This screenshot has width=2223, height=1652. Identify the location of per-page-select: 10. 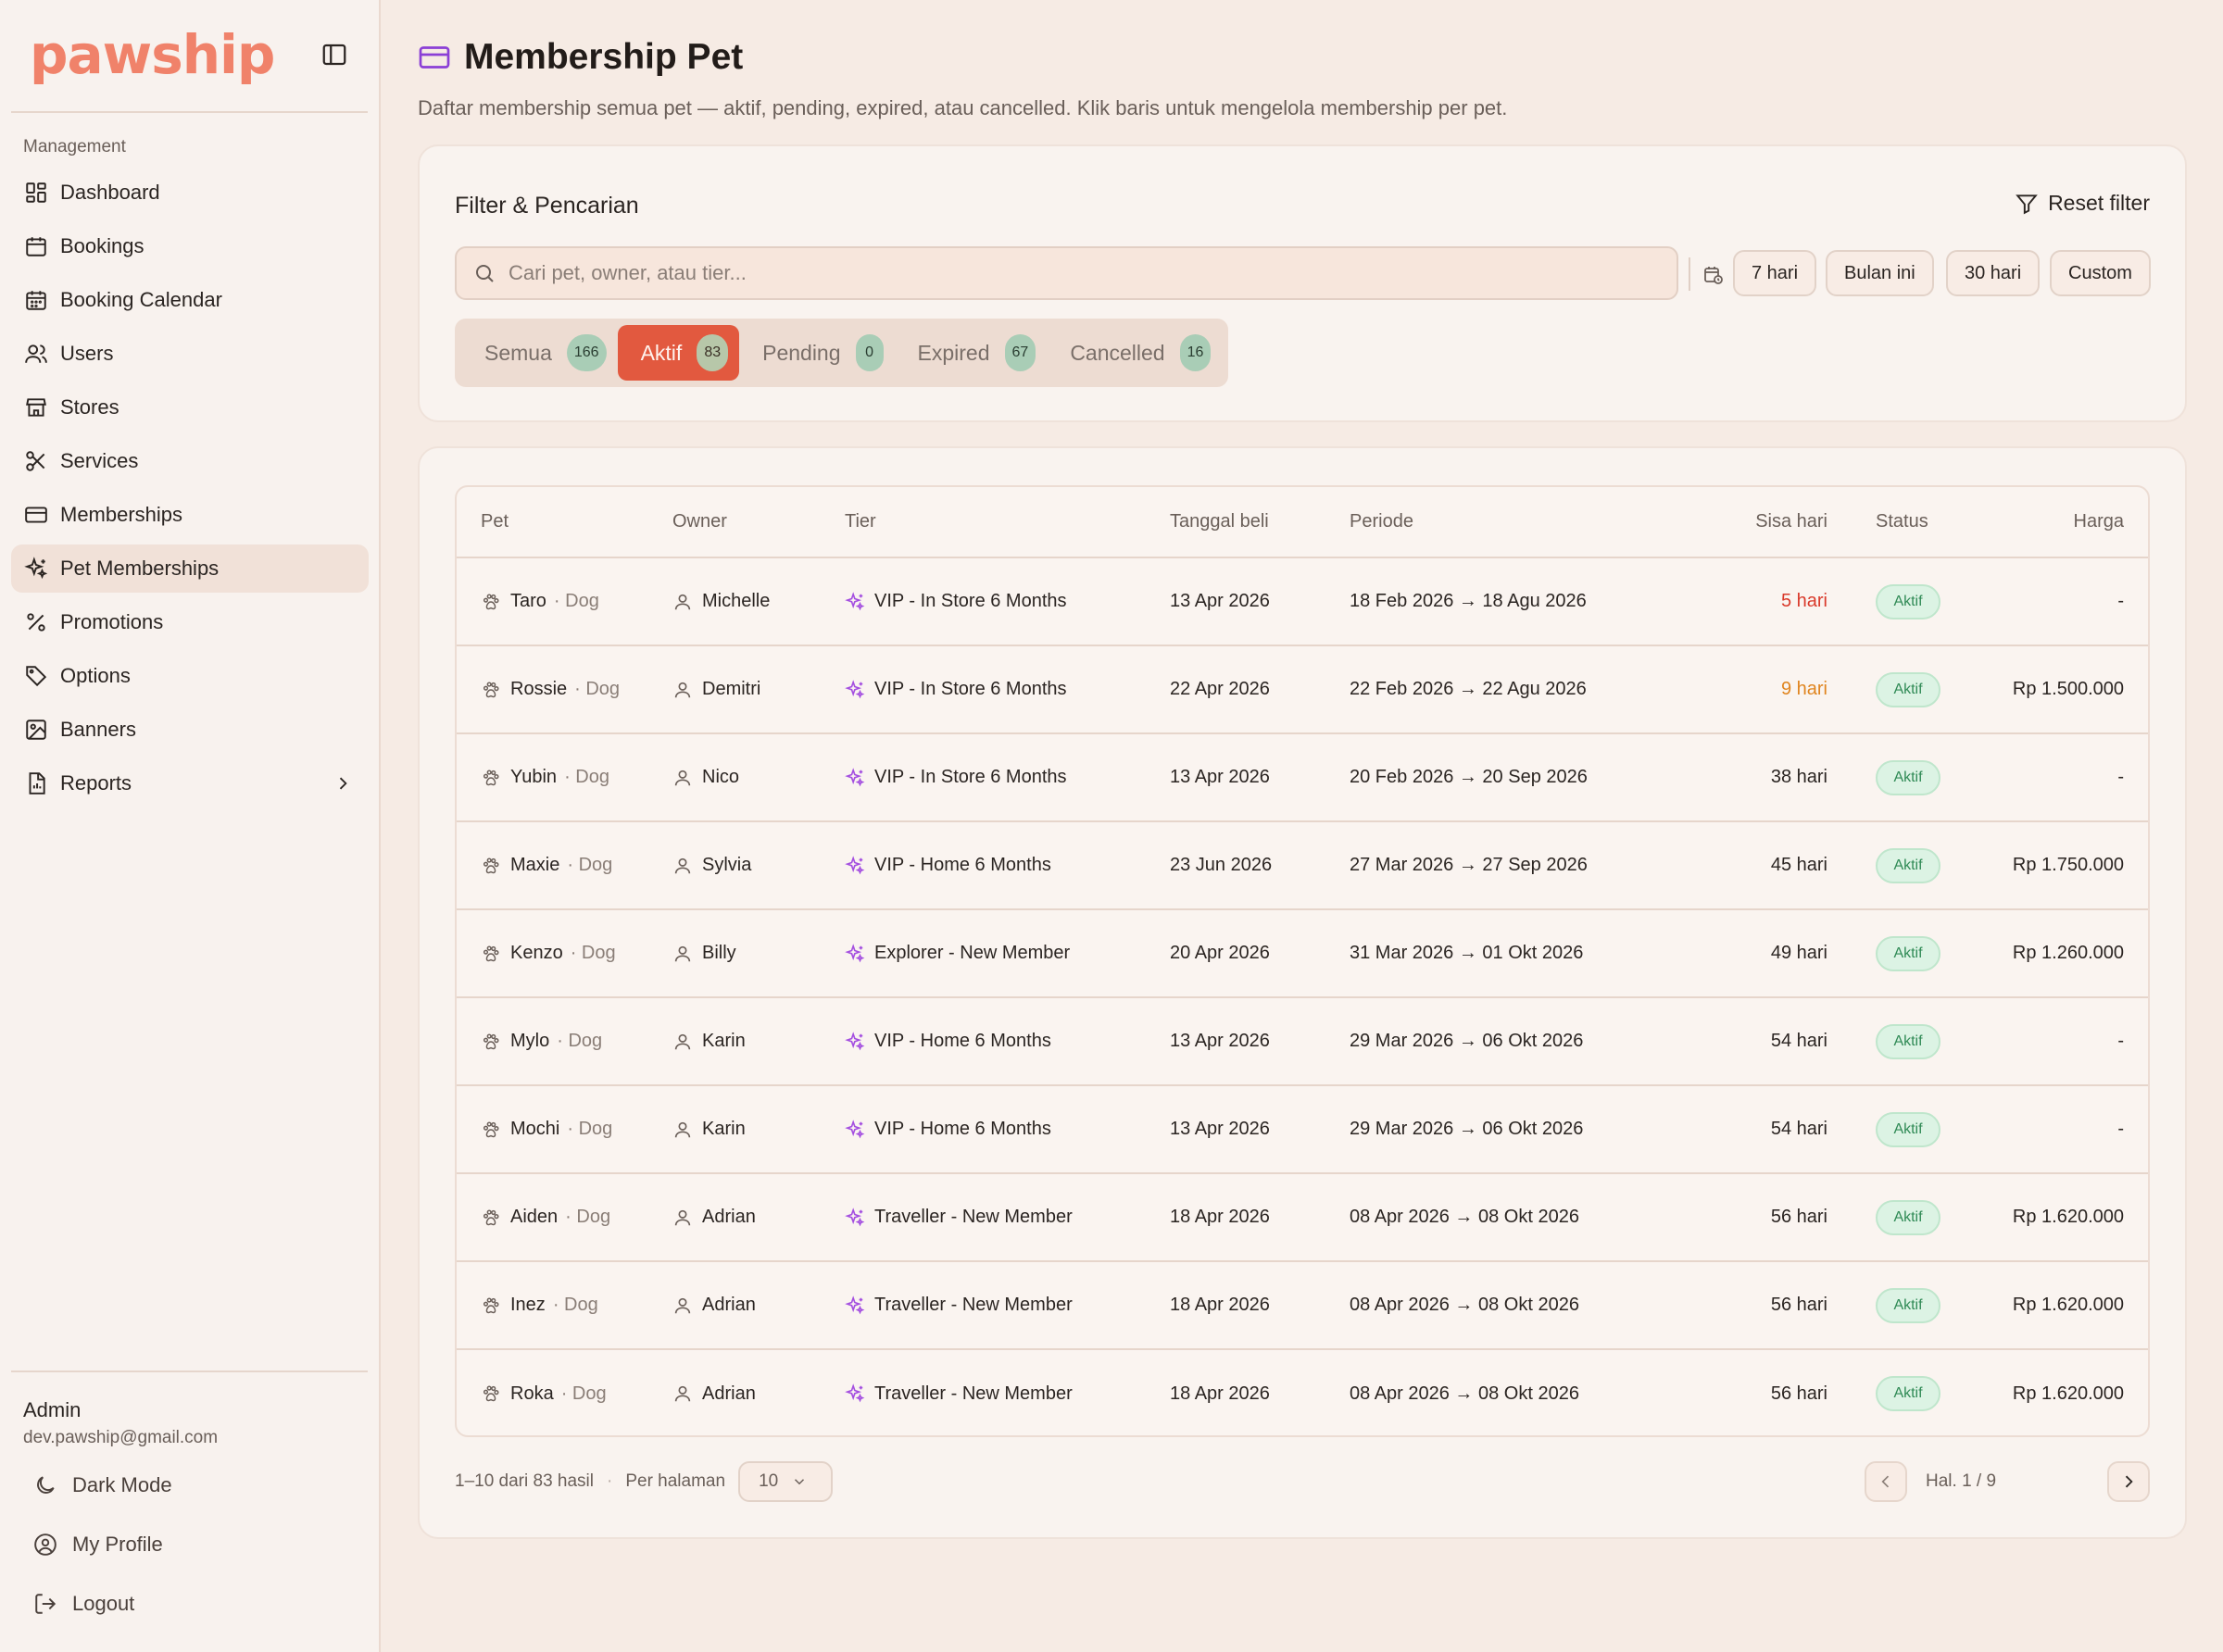
(786, 1481).